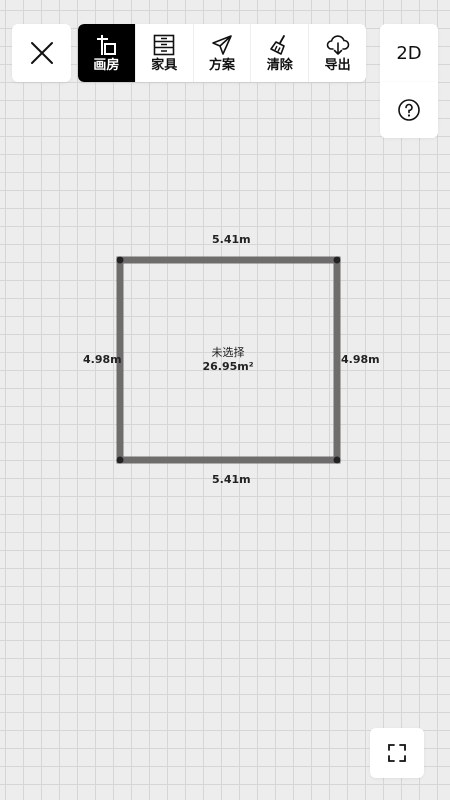 Image resolution: width=450 pixels, height=800 pixels. Describe the element at coordinates (360, 359) in the screenshot. I see `dimension-right: 4.98m` at that location.